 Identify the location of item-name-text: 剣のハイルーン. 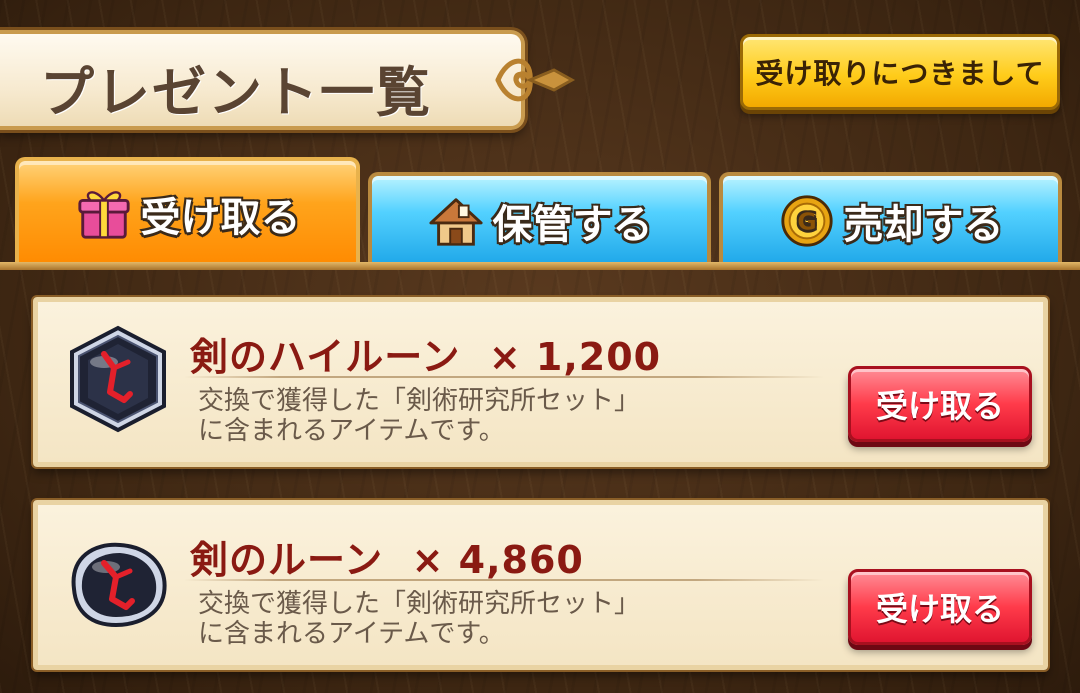
(325, 357).